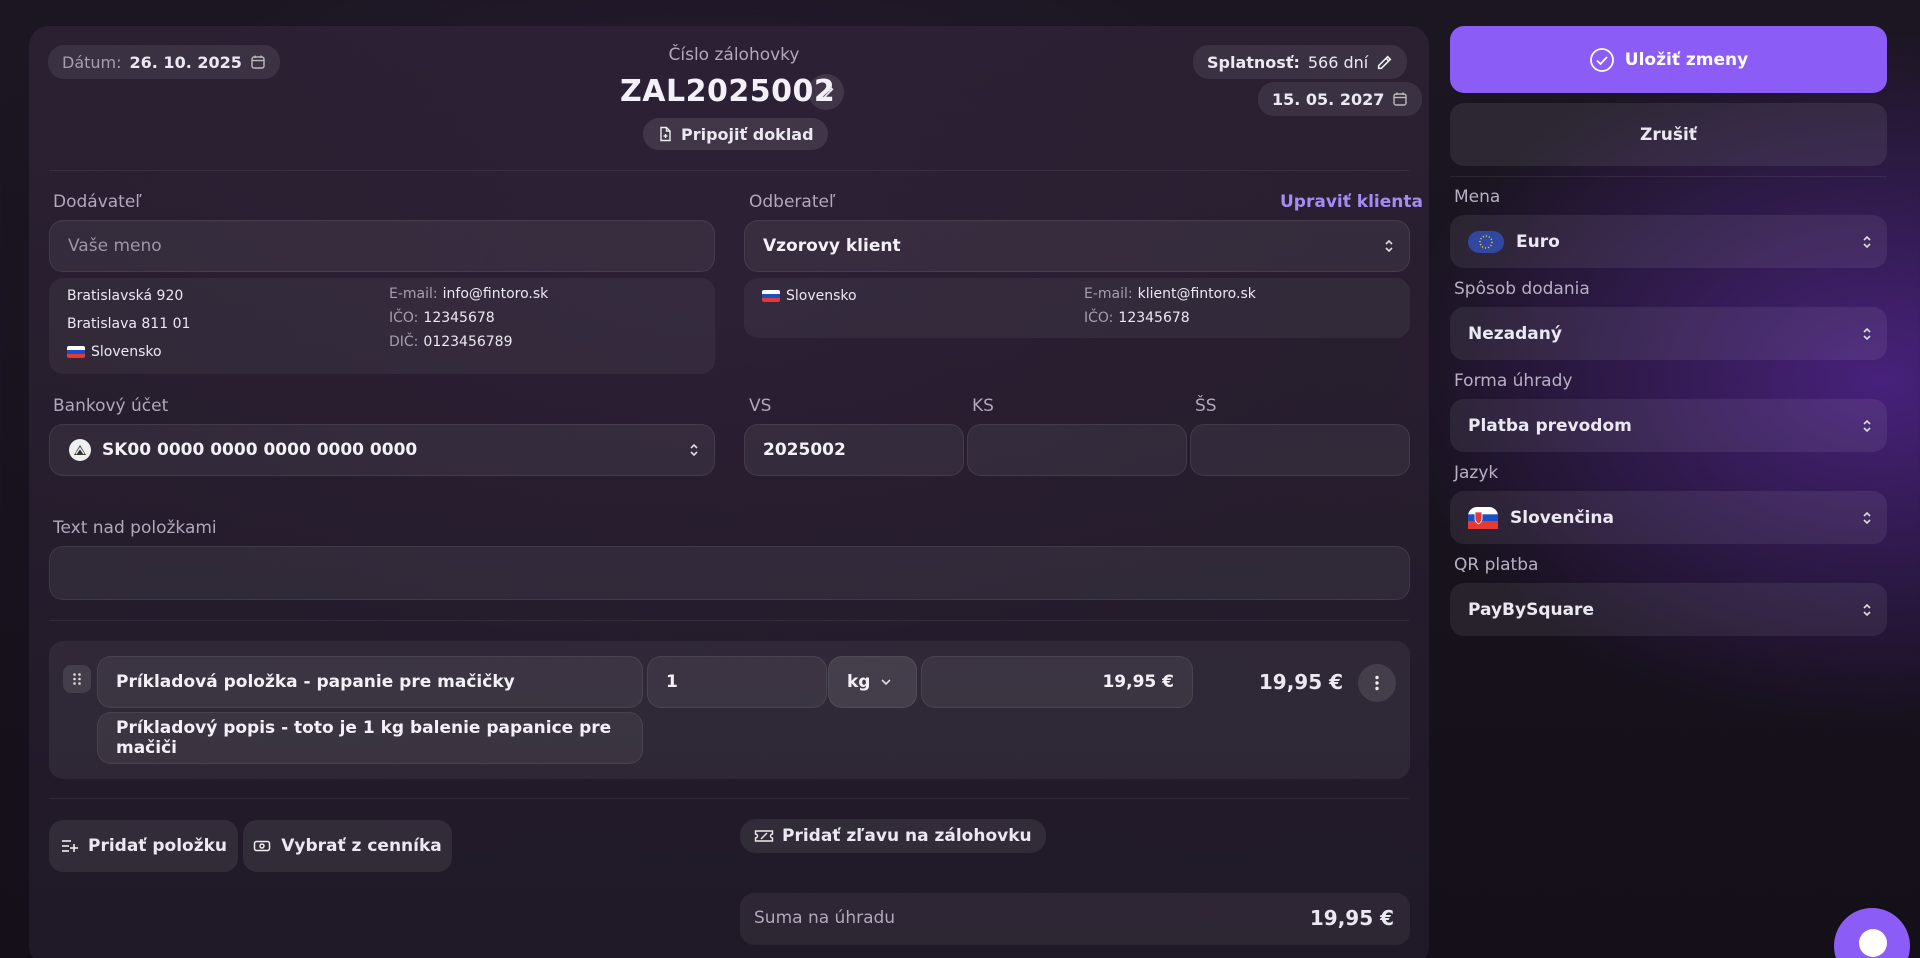  I want to click on client-label: Odberateľ, so click(792, 202).